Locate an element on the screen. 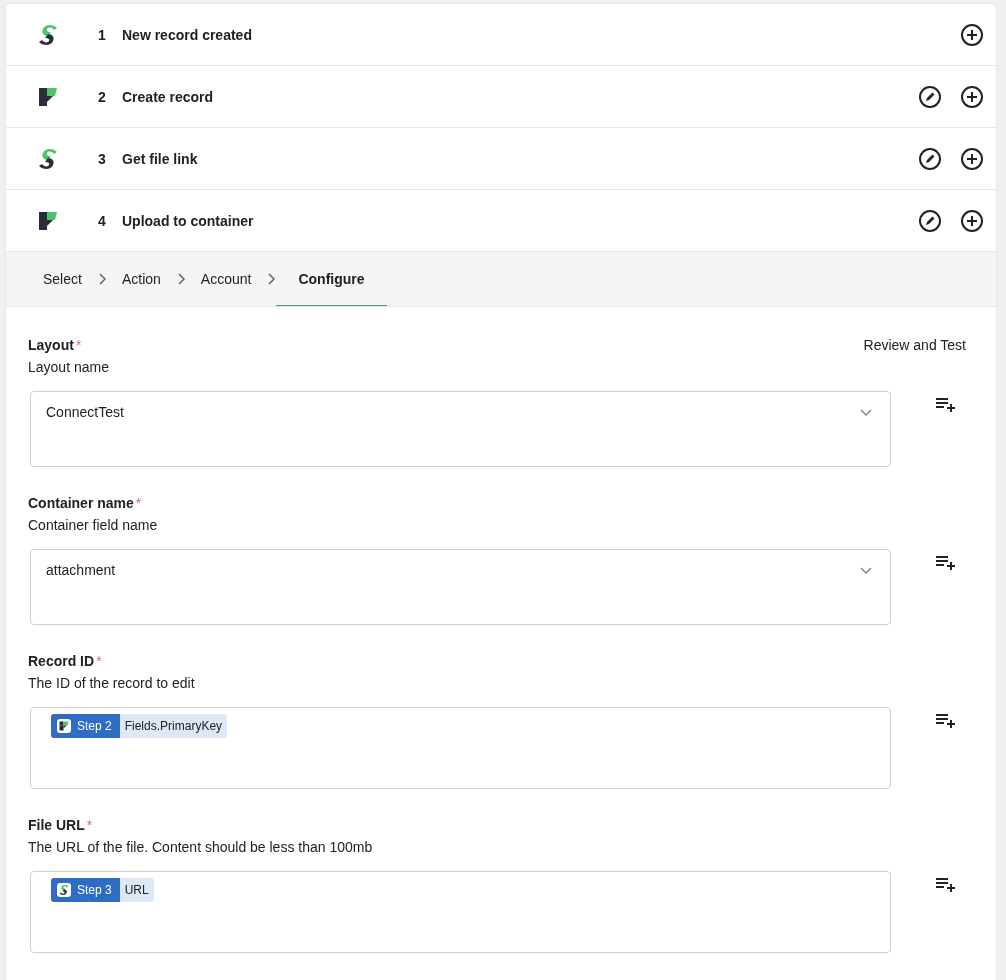 The image size is (1006, 980). step-token: Step 3 is located at coordinates (85, 890).